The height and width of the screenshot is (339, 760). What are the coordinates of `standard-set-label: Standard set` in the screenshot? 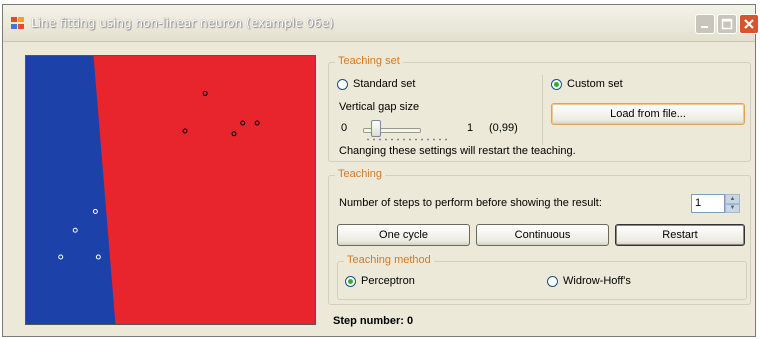 It's located at (384, 84).